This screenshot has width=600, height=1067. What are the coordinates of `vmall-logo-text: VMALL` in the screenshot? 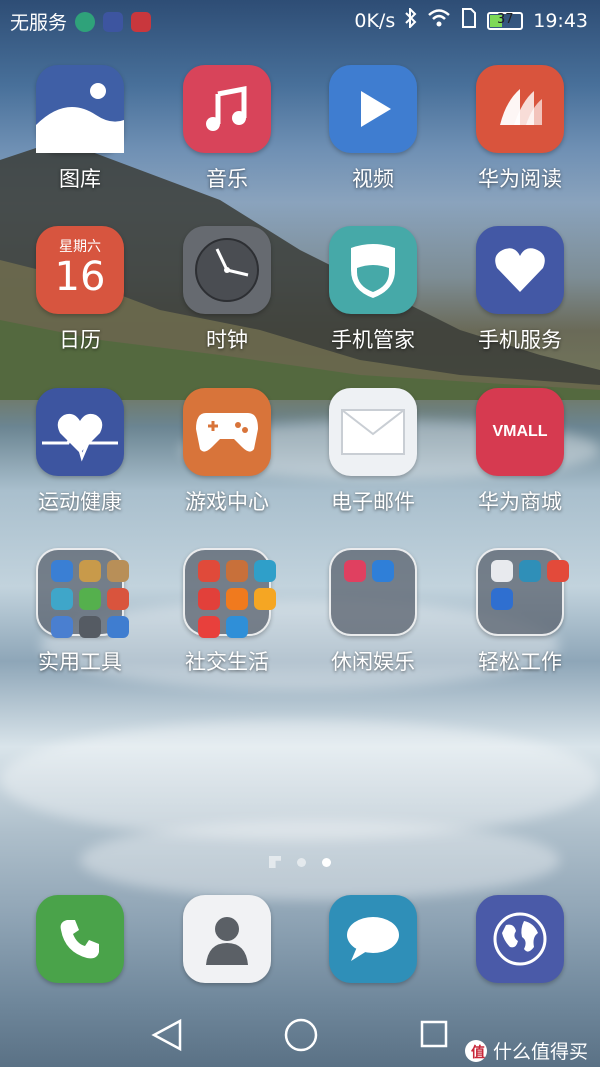 It's located at (520, 431).